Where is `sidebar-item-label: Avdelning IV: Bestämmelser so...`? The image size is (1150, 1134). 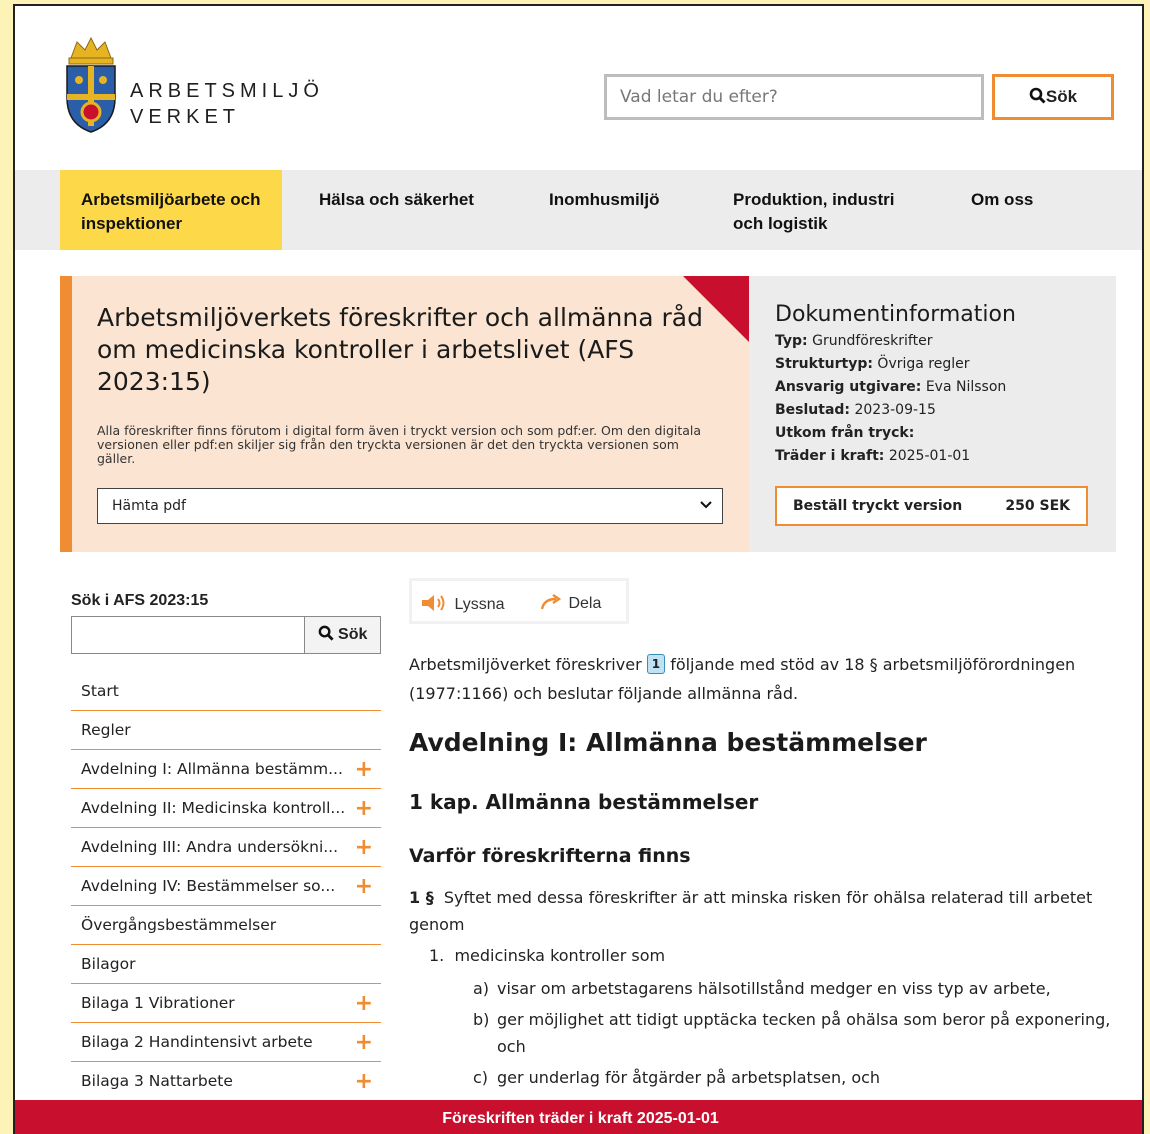
sidebar-item-label: Avdelning IV: Bestämmelser so... is located at coordinates (208, 886).